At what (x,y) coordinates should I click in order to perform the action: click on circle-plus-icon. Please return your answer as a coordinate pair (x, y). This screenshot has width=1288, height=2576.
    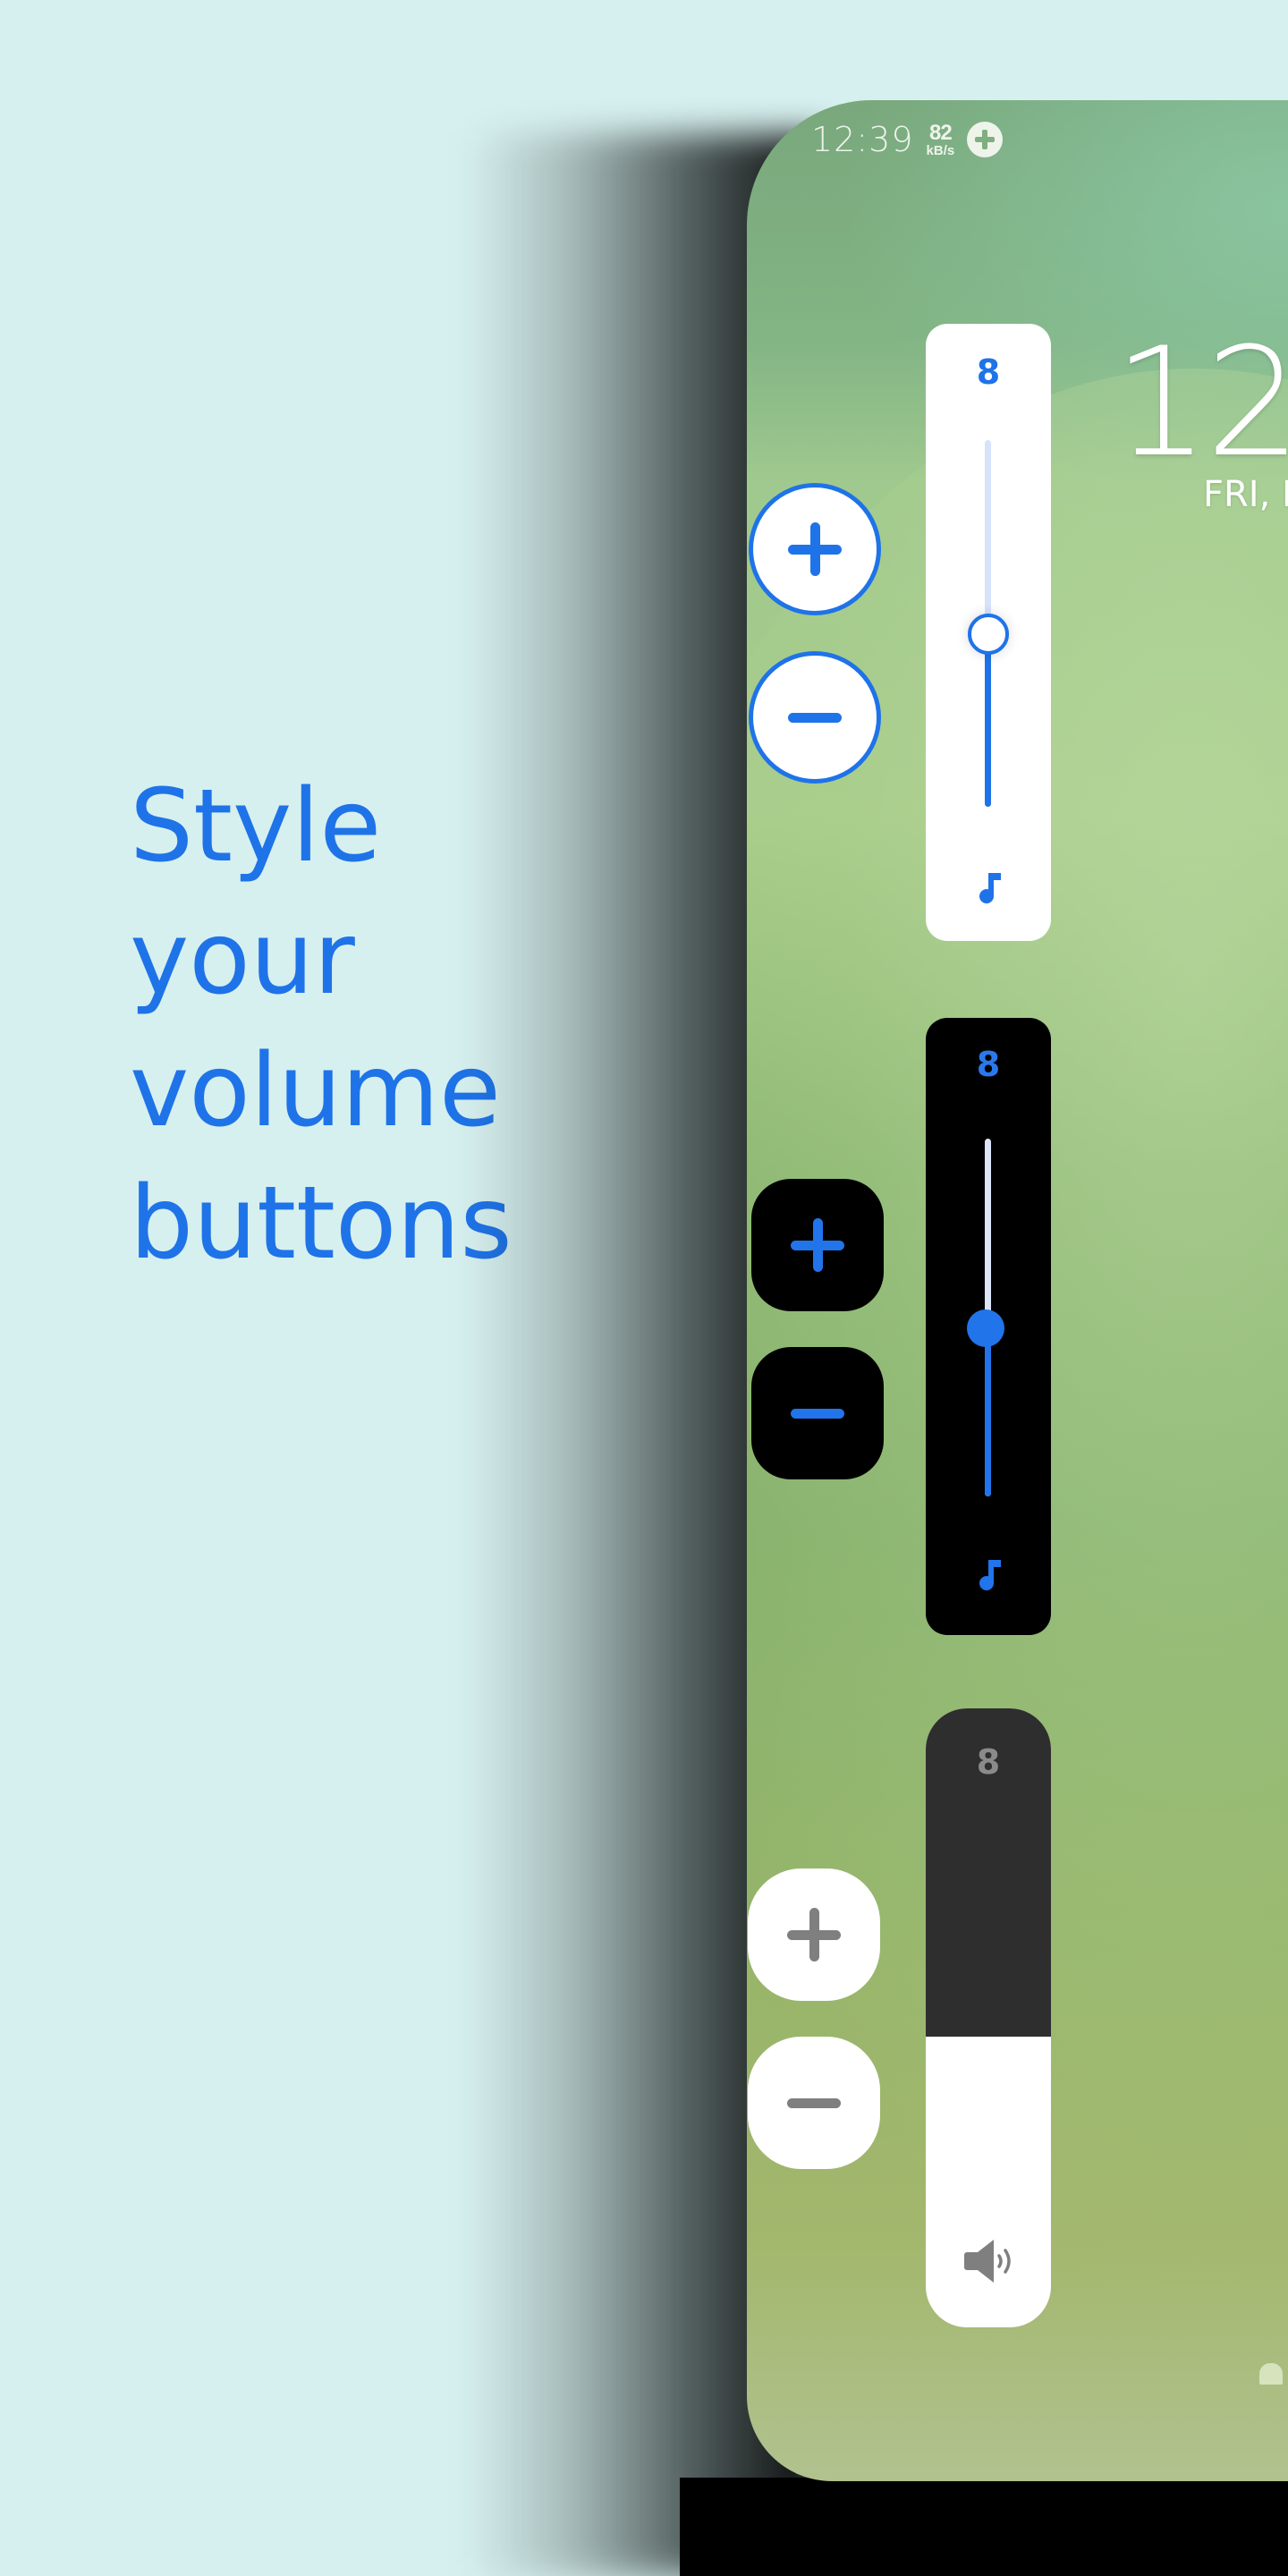
    Looking at the image, I should click on (985, 139).